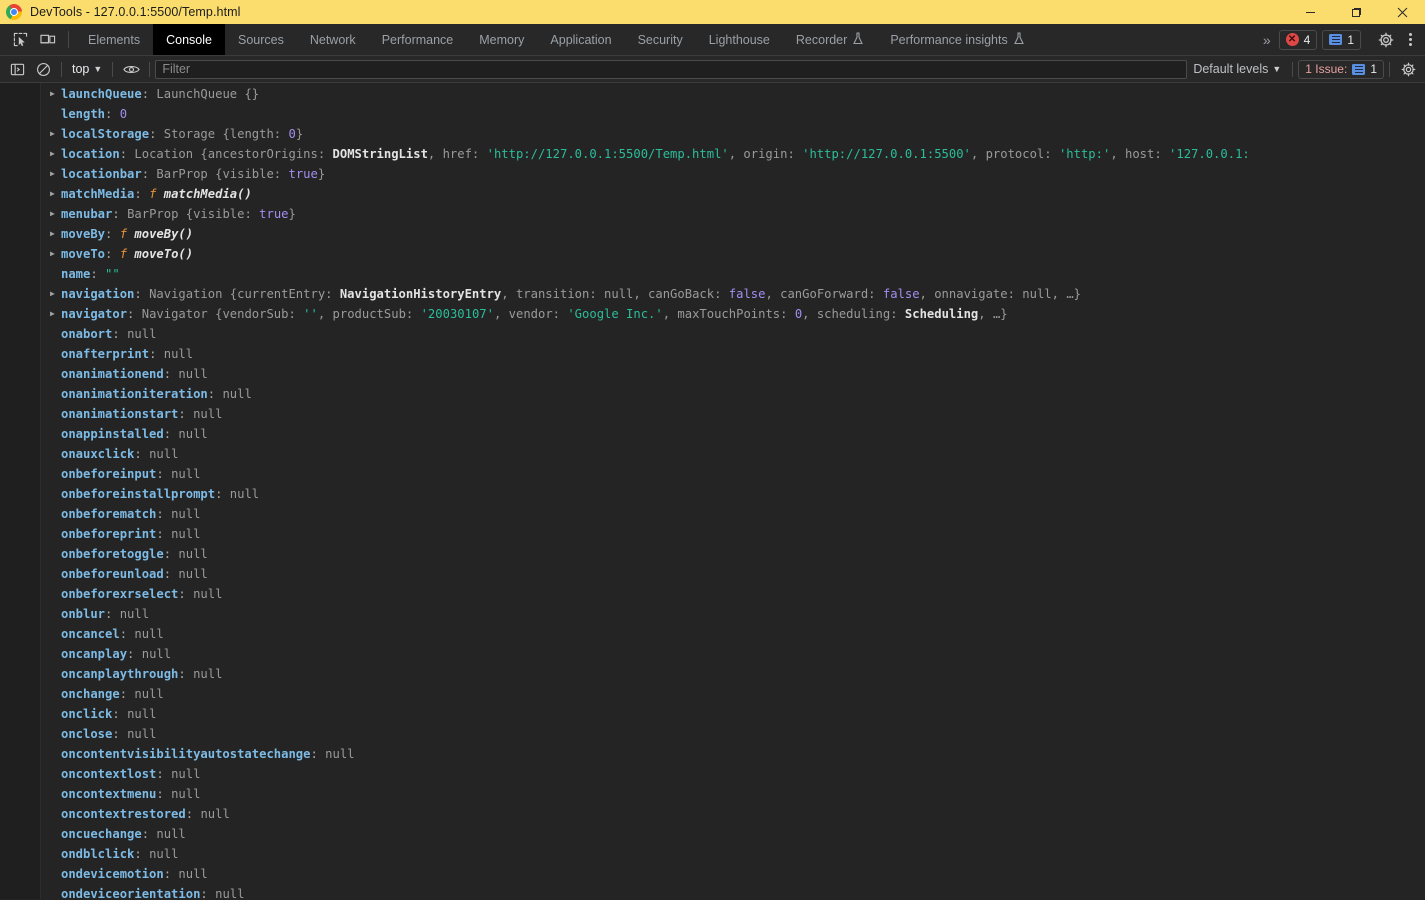 The width and height of the screenshot is (1425, 900). Describe the element at coordinates (733, 854) in the screenshot. I see `console-property-row: ondblclick: null` at that location.